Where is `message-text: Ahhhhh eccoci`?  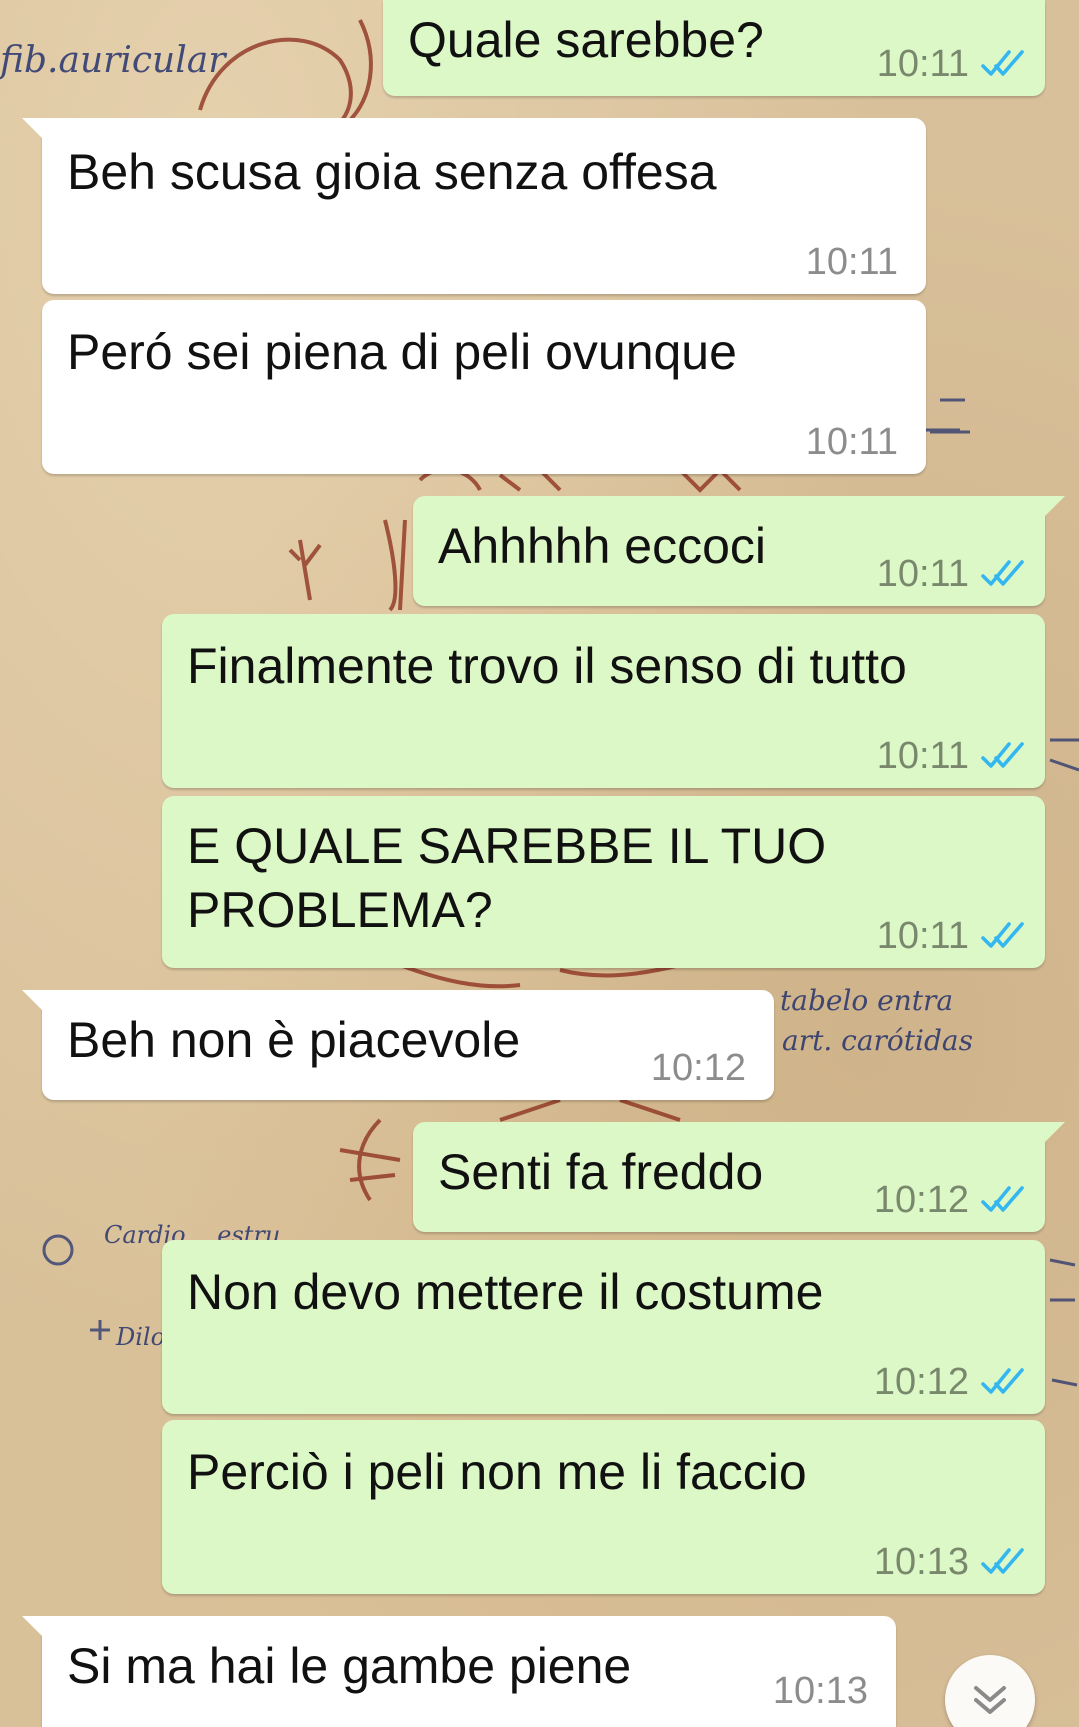 message-text: Ahhhhh eccoci is located at coordinates (602, 546).